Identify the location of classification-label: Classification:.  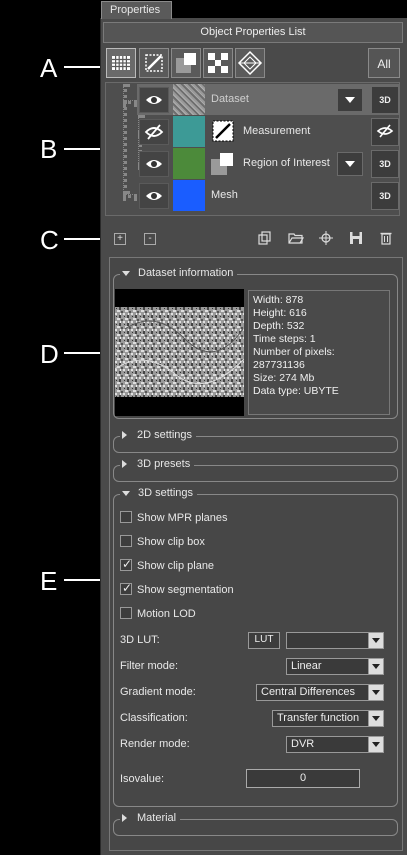
(154, 718).